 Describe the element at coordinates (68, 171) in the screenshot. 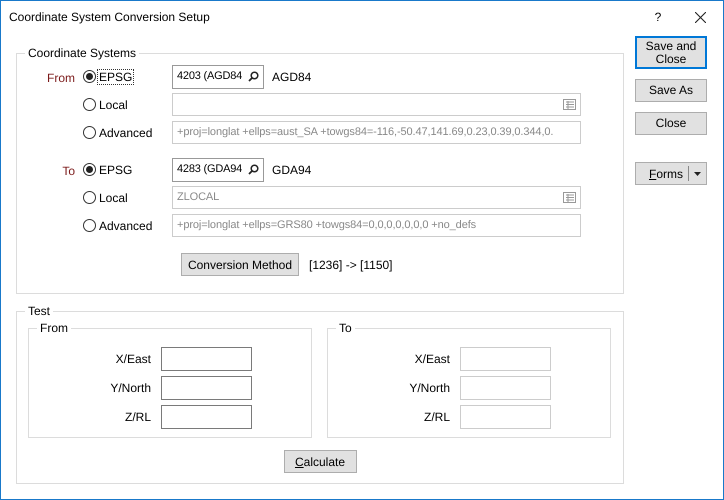

I see `group-label: To` at that location.